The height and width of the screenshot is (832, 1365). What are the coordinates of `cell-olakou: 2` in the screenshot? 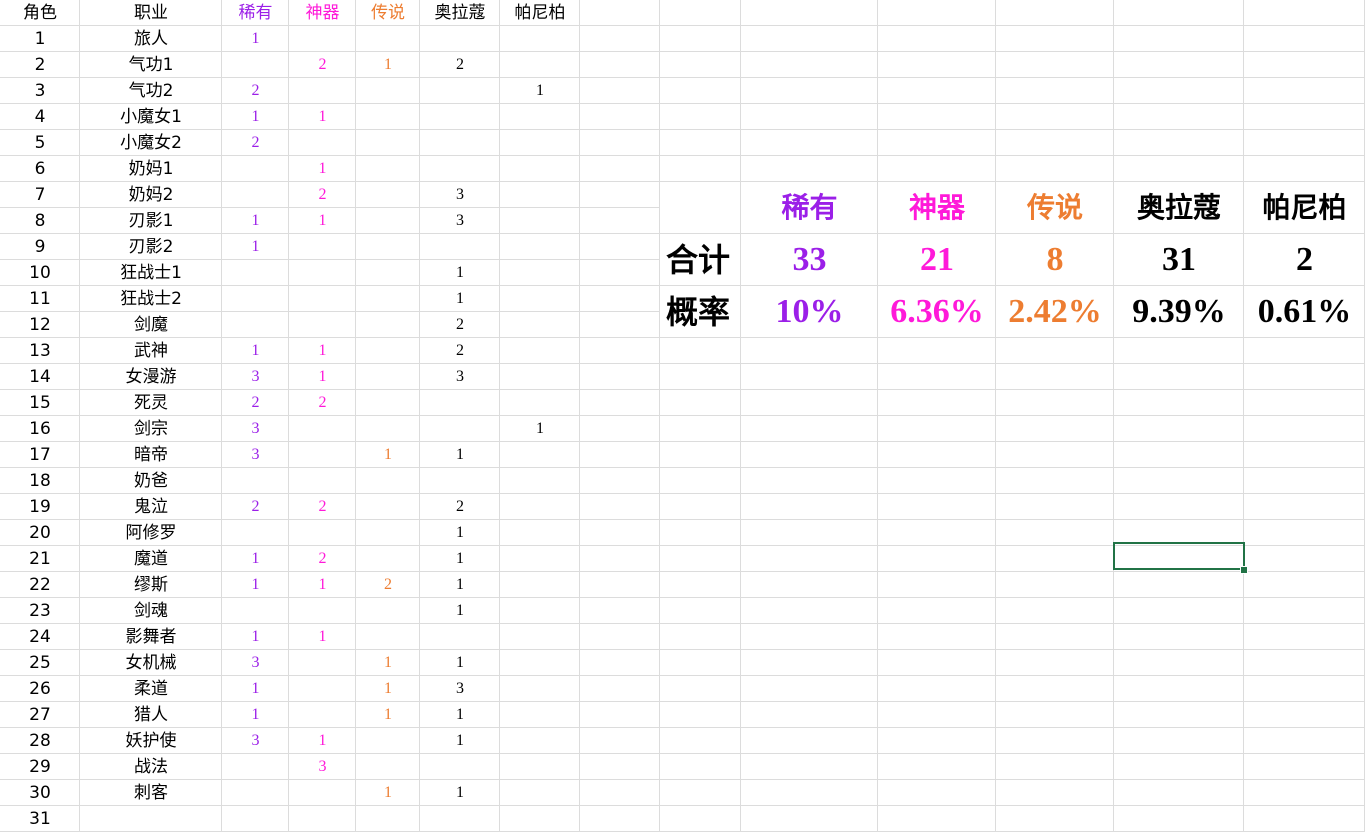 It's located at (460, 351).